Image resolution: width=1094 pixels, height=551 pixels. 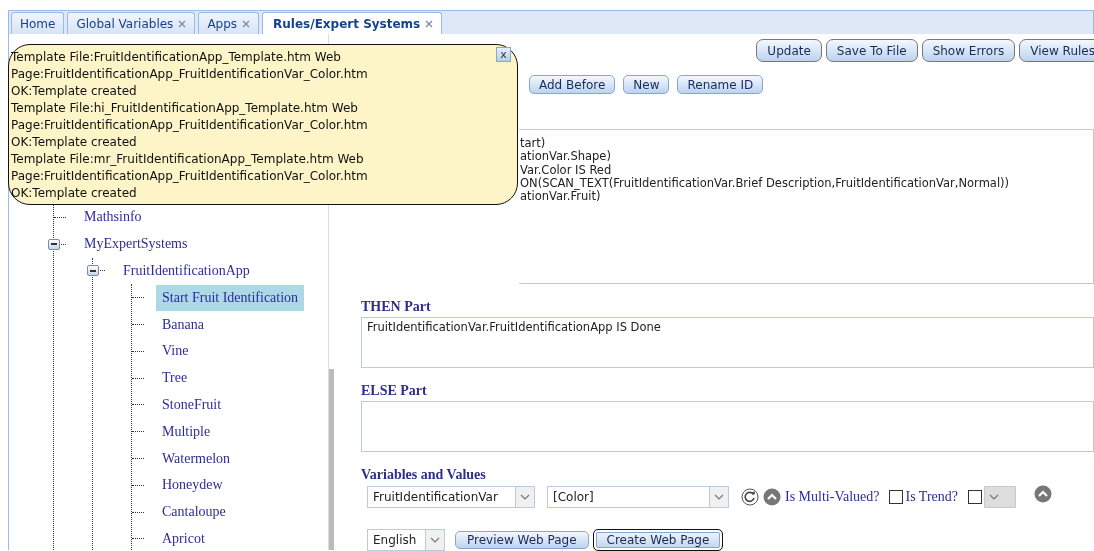 What do you see at coordinates (646, 84) in the screenshot?
I see `edit-button: New` at bounding box center [646, 84].